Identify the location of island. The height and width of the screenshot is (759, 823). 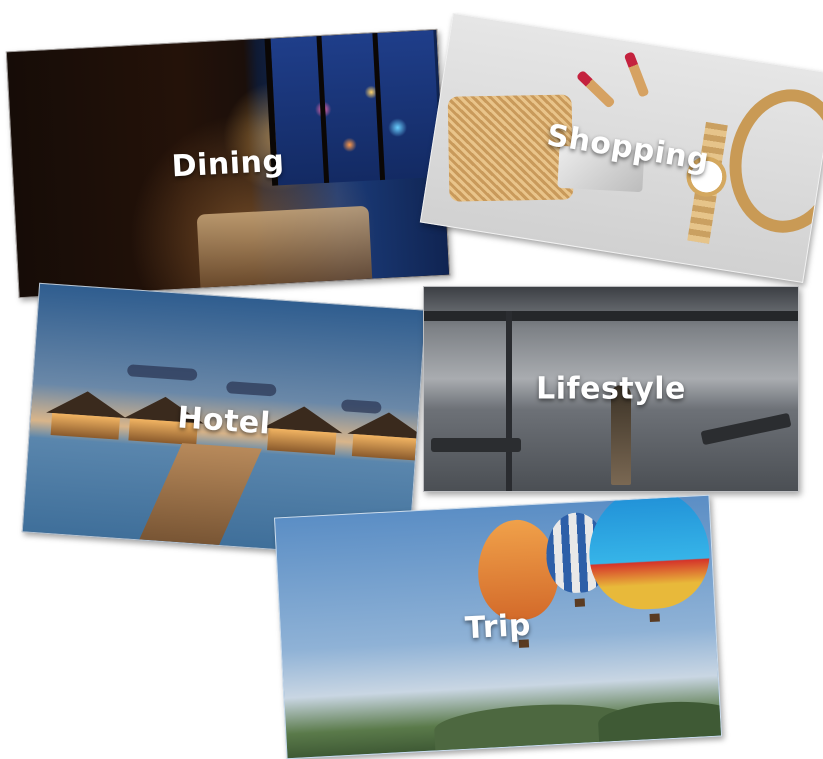
(660, 720).